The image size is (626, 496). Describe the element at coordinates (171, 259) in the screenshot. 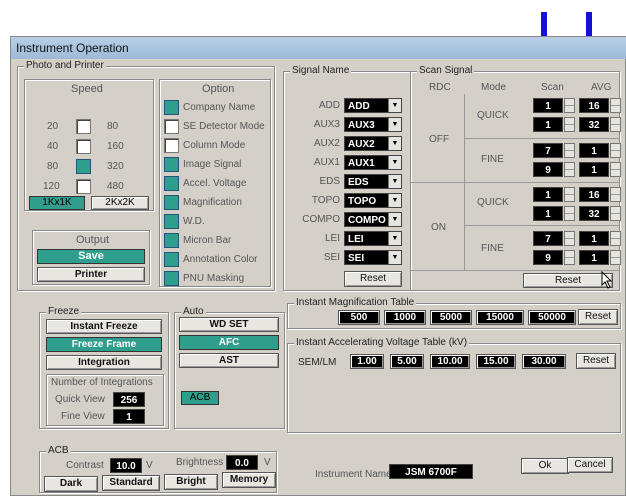

I see `option-checkbox-annotation-color` at that location.